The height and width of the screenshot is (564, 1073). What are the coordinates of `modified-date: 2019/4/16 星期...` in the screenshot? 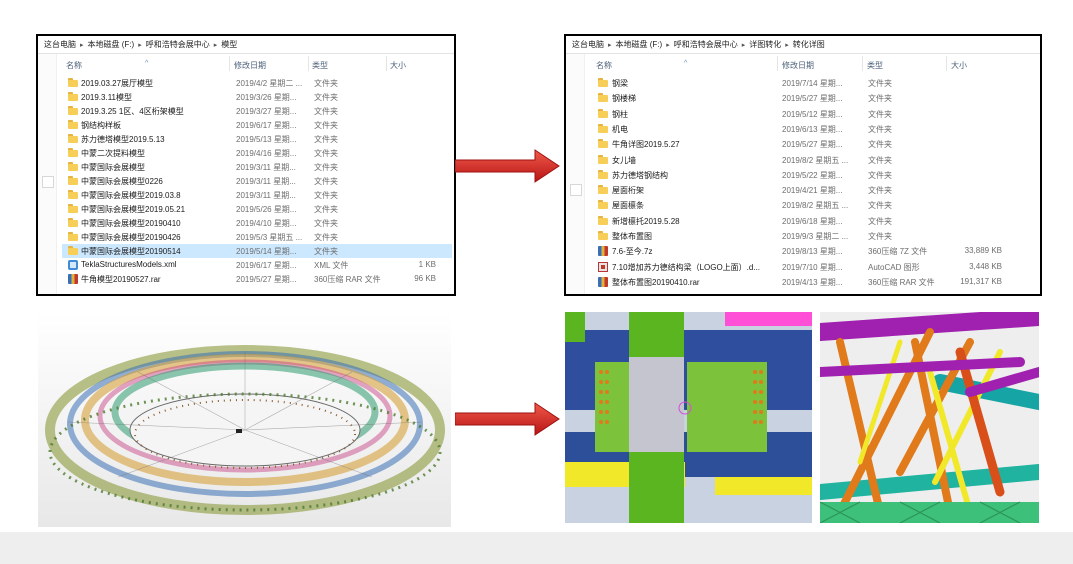 It's located at (266, 153).